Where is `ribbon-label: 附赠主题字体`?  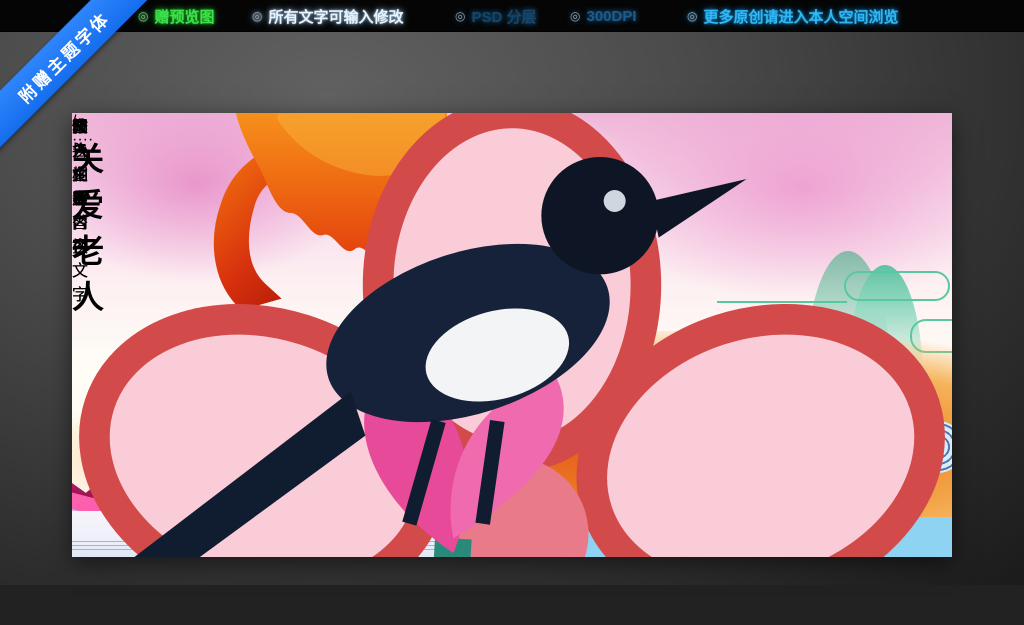 ribbon-label: 附赠主题字体 is located at coordinates (64, 57).